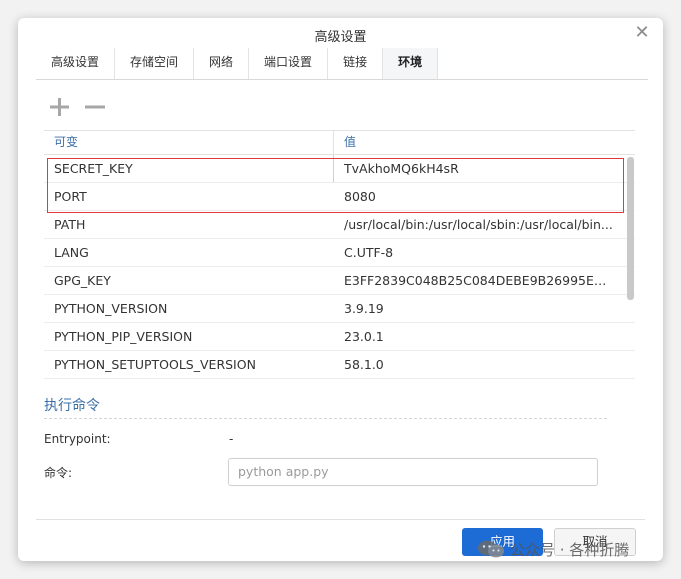 This screenshot has width=681, height=579. I want to click on watermark-text: 公众号 · 各种折腾, so click(570, 549).